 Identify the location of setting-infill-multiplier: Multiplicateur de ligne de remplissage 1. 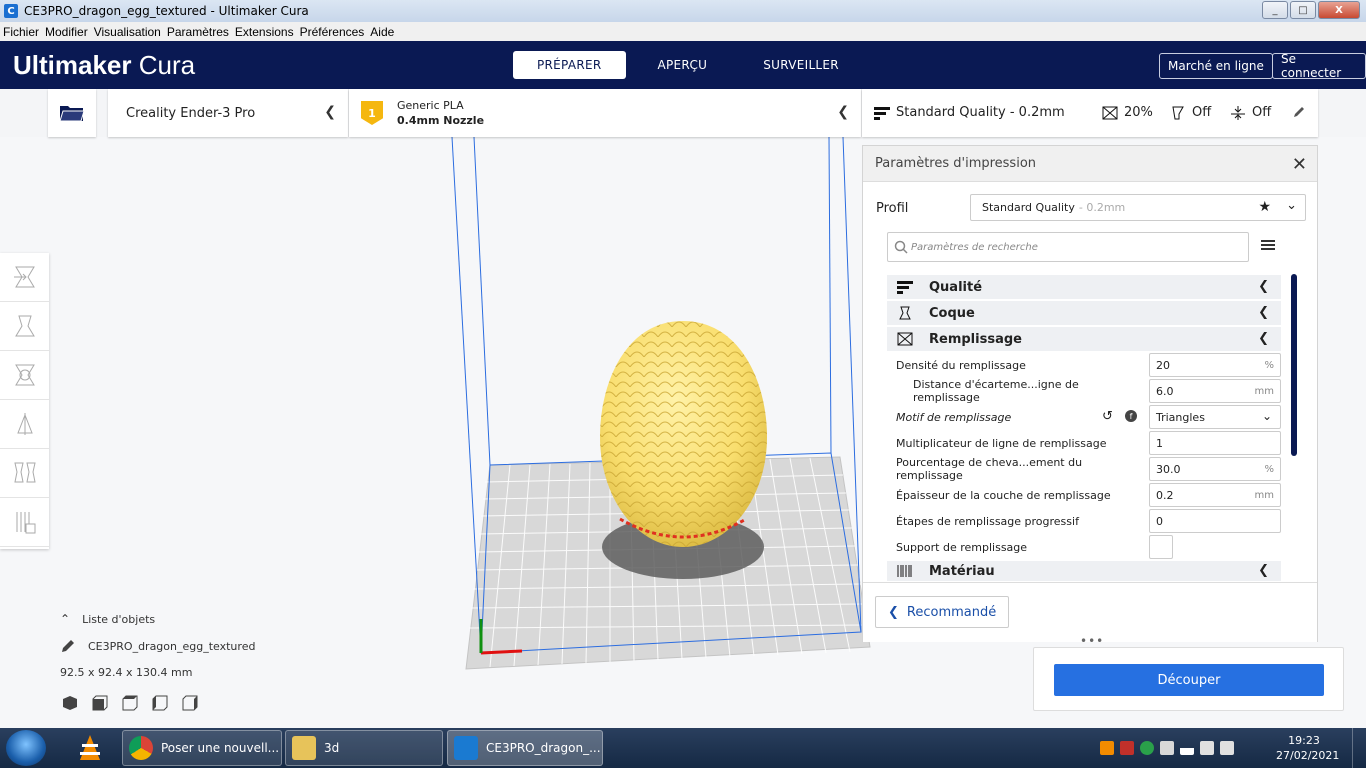
(1089, 443).